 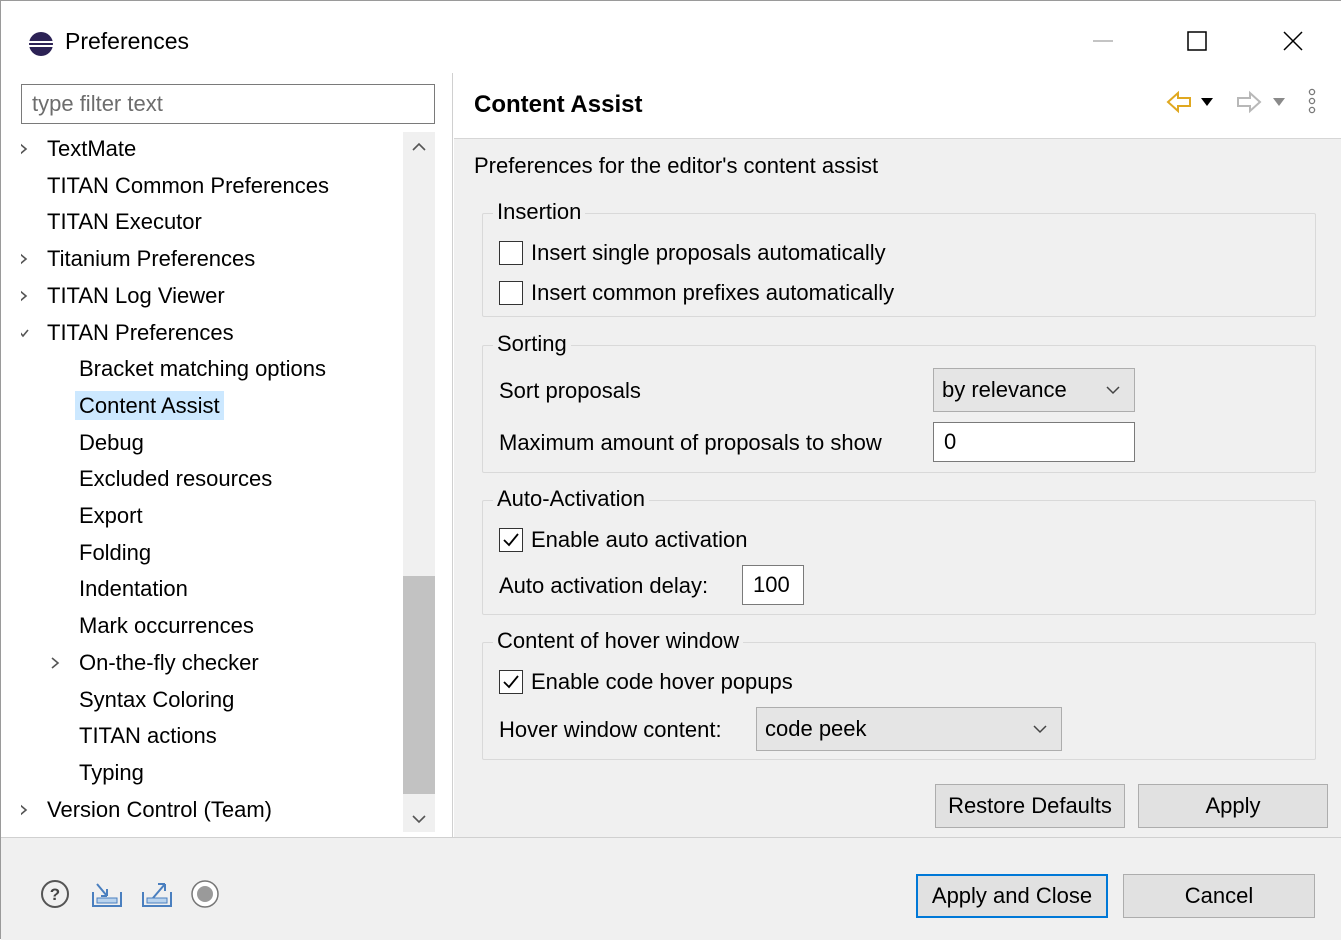 What do you see at coordinates (713, 292) in the screenshot?
I see `insert-prefix-label: Insert common prefixes automatically` at bounding box center [713, 292].